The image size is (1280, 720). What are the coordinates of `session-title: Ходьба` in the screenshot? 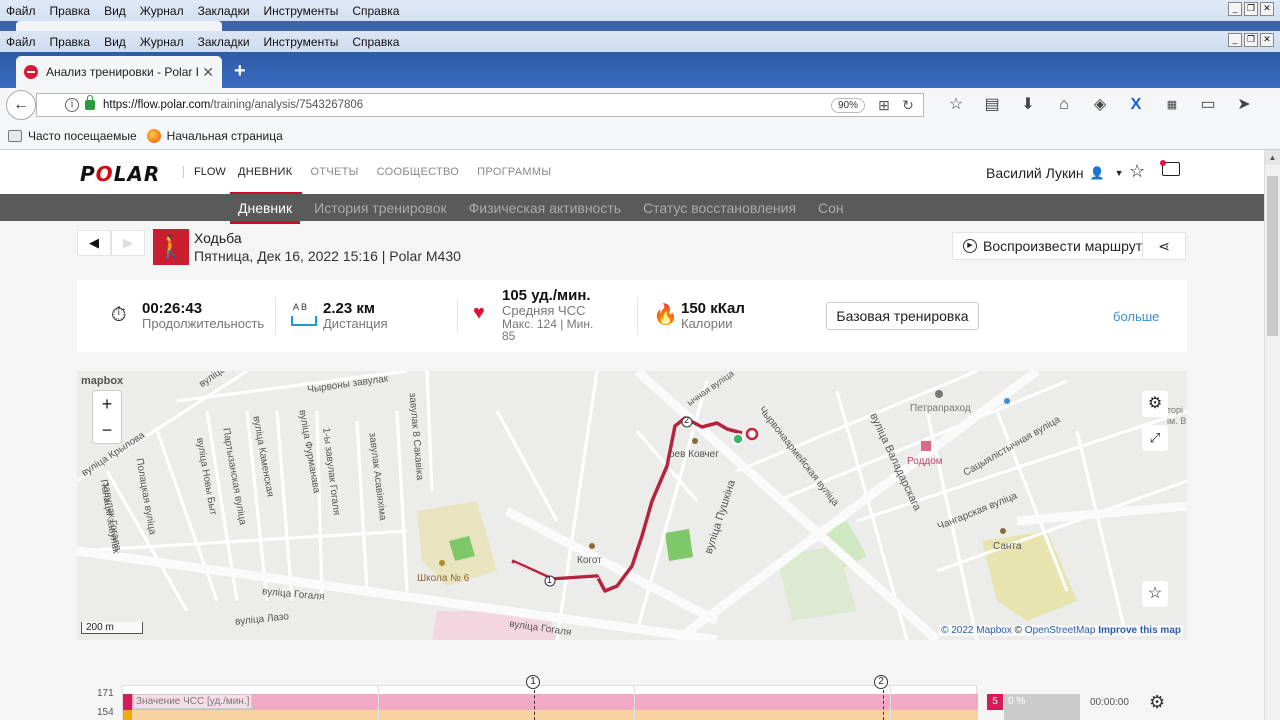 It's located at (218, 238).